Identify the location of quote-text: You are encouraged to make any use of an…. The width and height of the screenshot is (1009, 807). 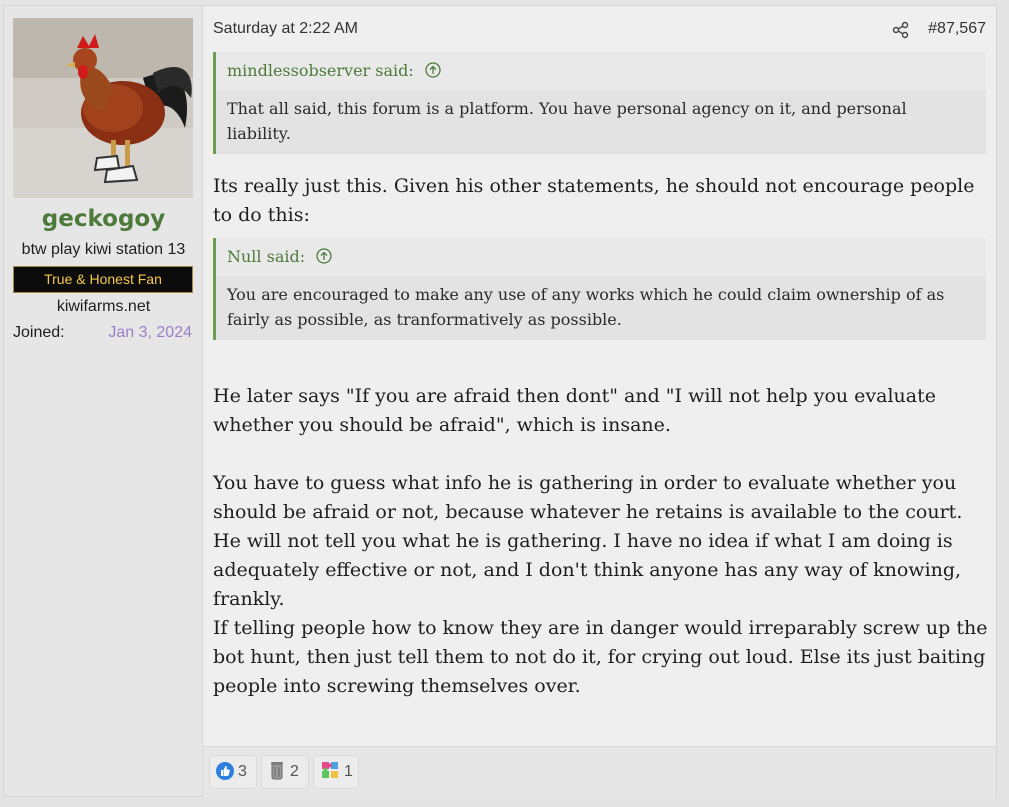
(601, 308).